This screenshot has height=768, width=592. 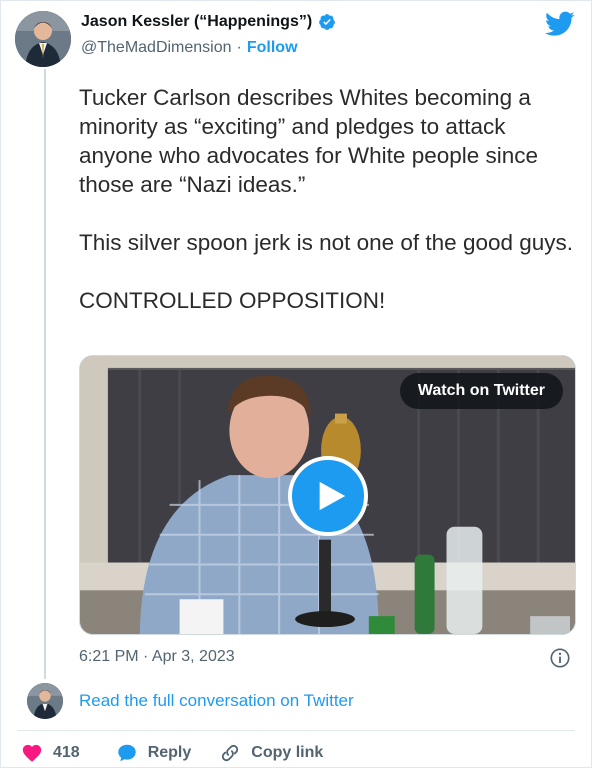 I want to click on reply-button: Reply, so click(x=154, y=753).